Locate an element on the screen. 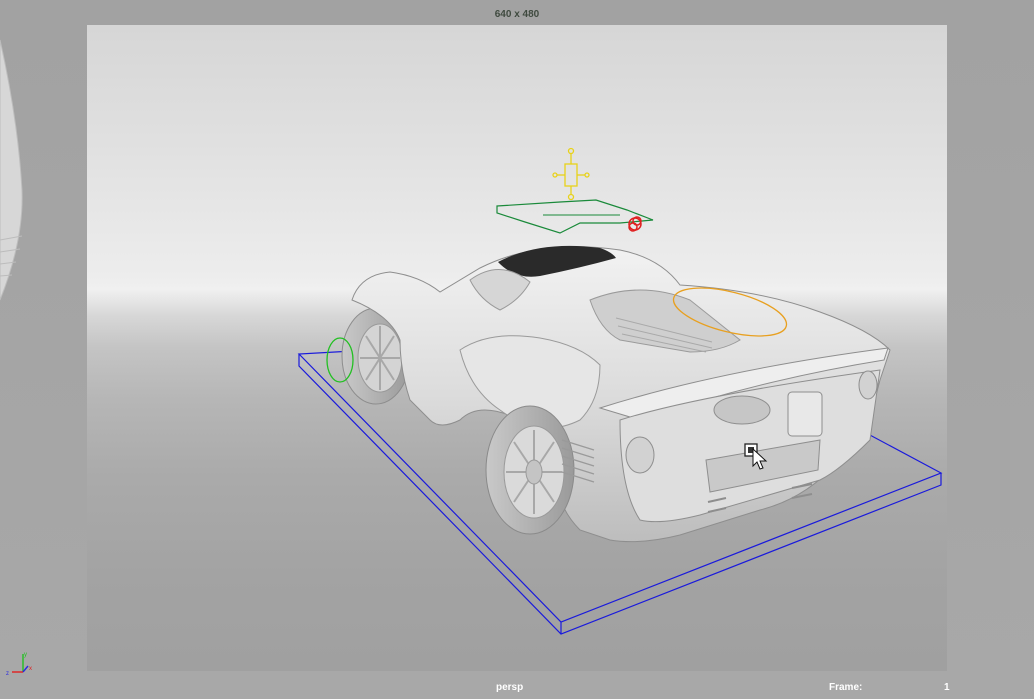 The height and width of the screenshot is (699, 1034). background-mesh is located at coordinates (11, 170).